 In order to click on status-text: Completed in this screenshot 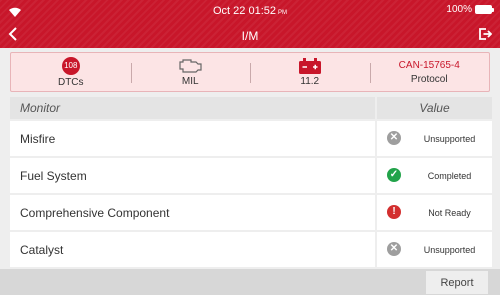, I will do `click(449, 175)`.